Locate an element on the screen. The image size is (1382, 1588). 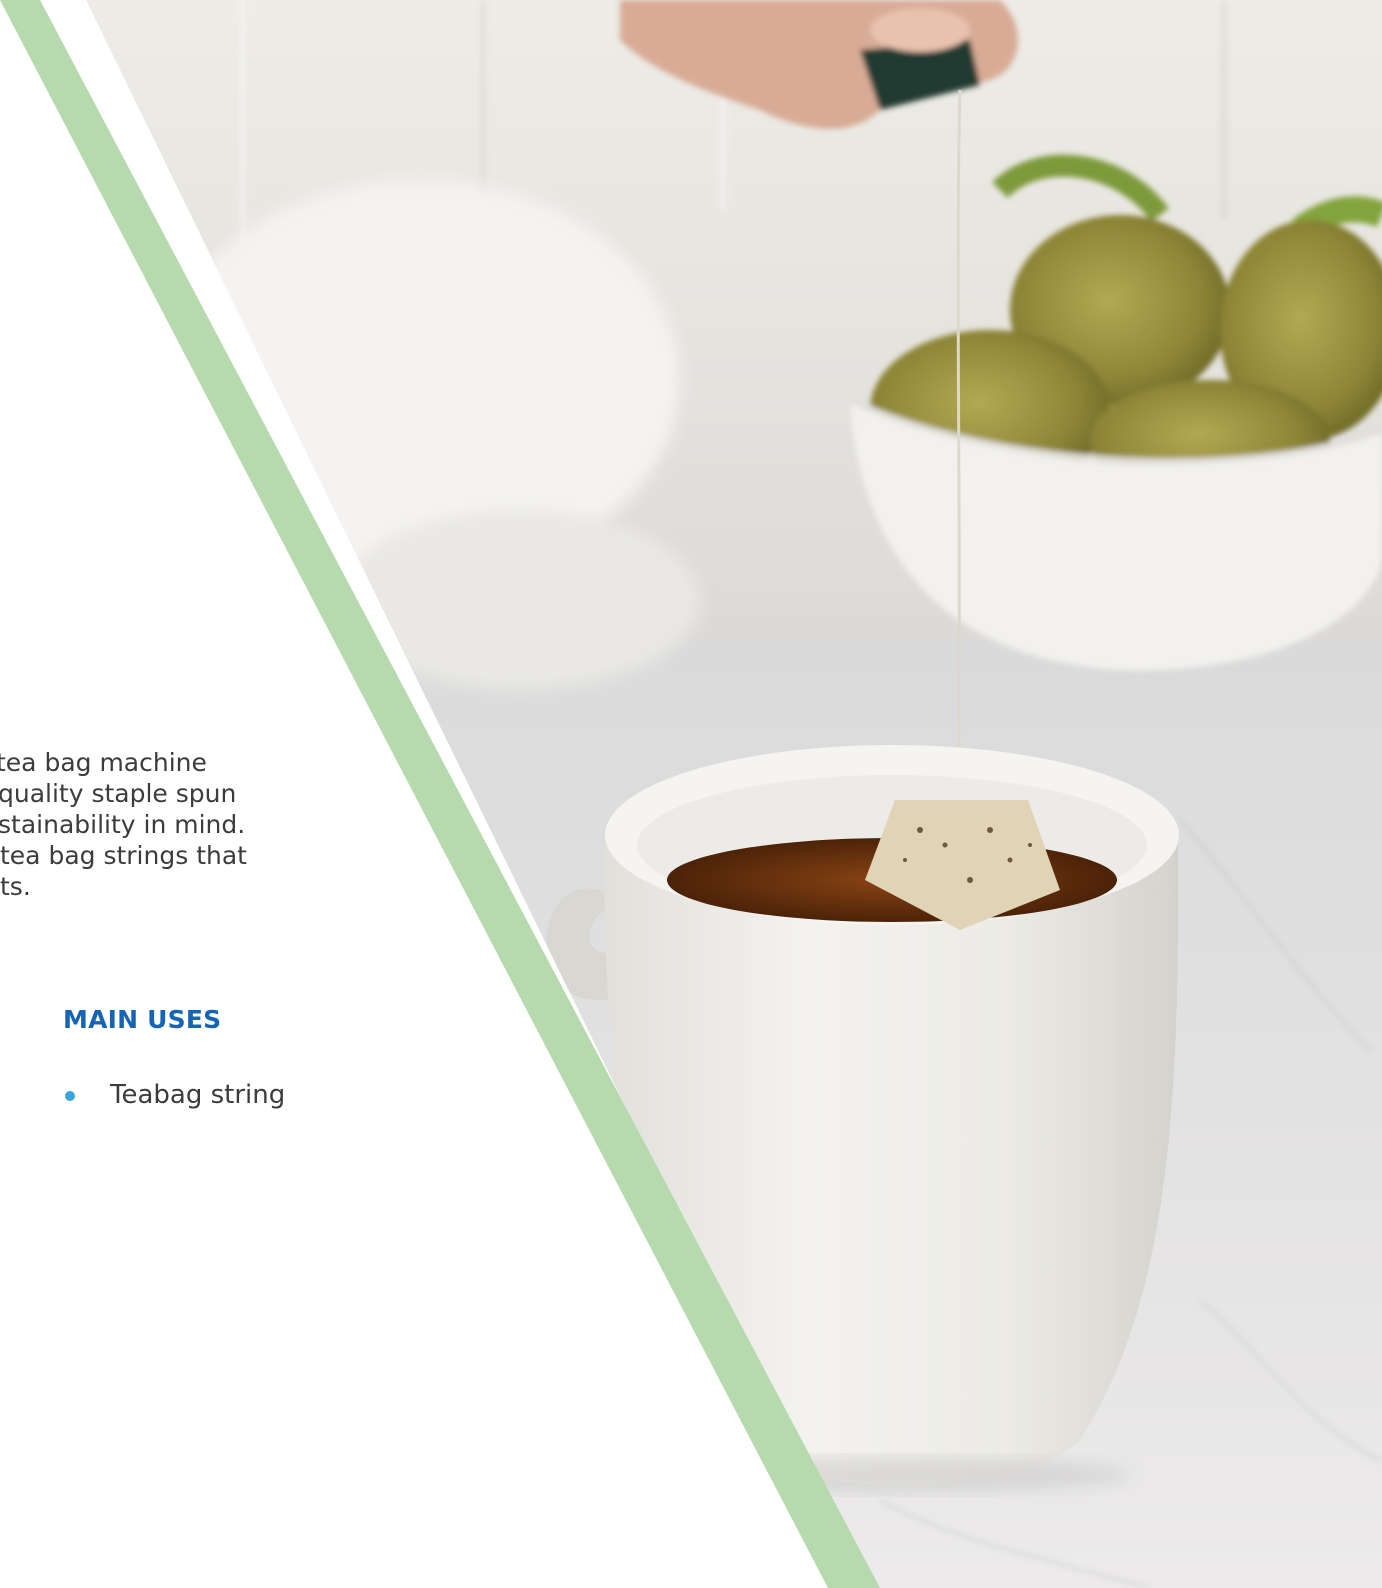
list-item-label: Teabag string is located at coordinates (198, 1095).